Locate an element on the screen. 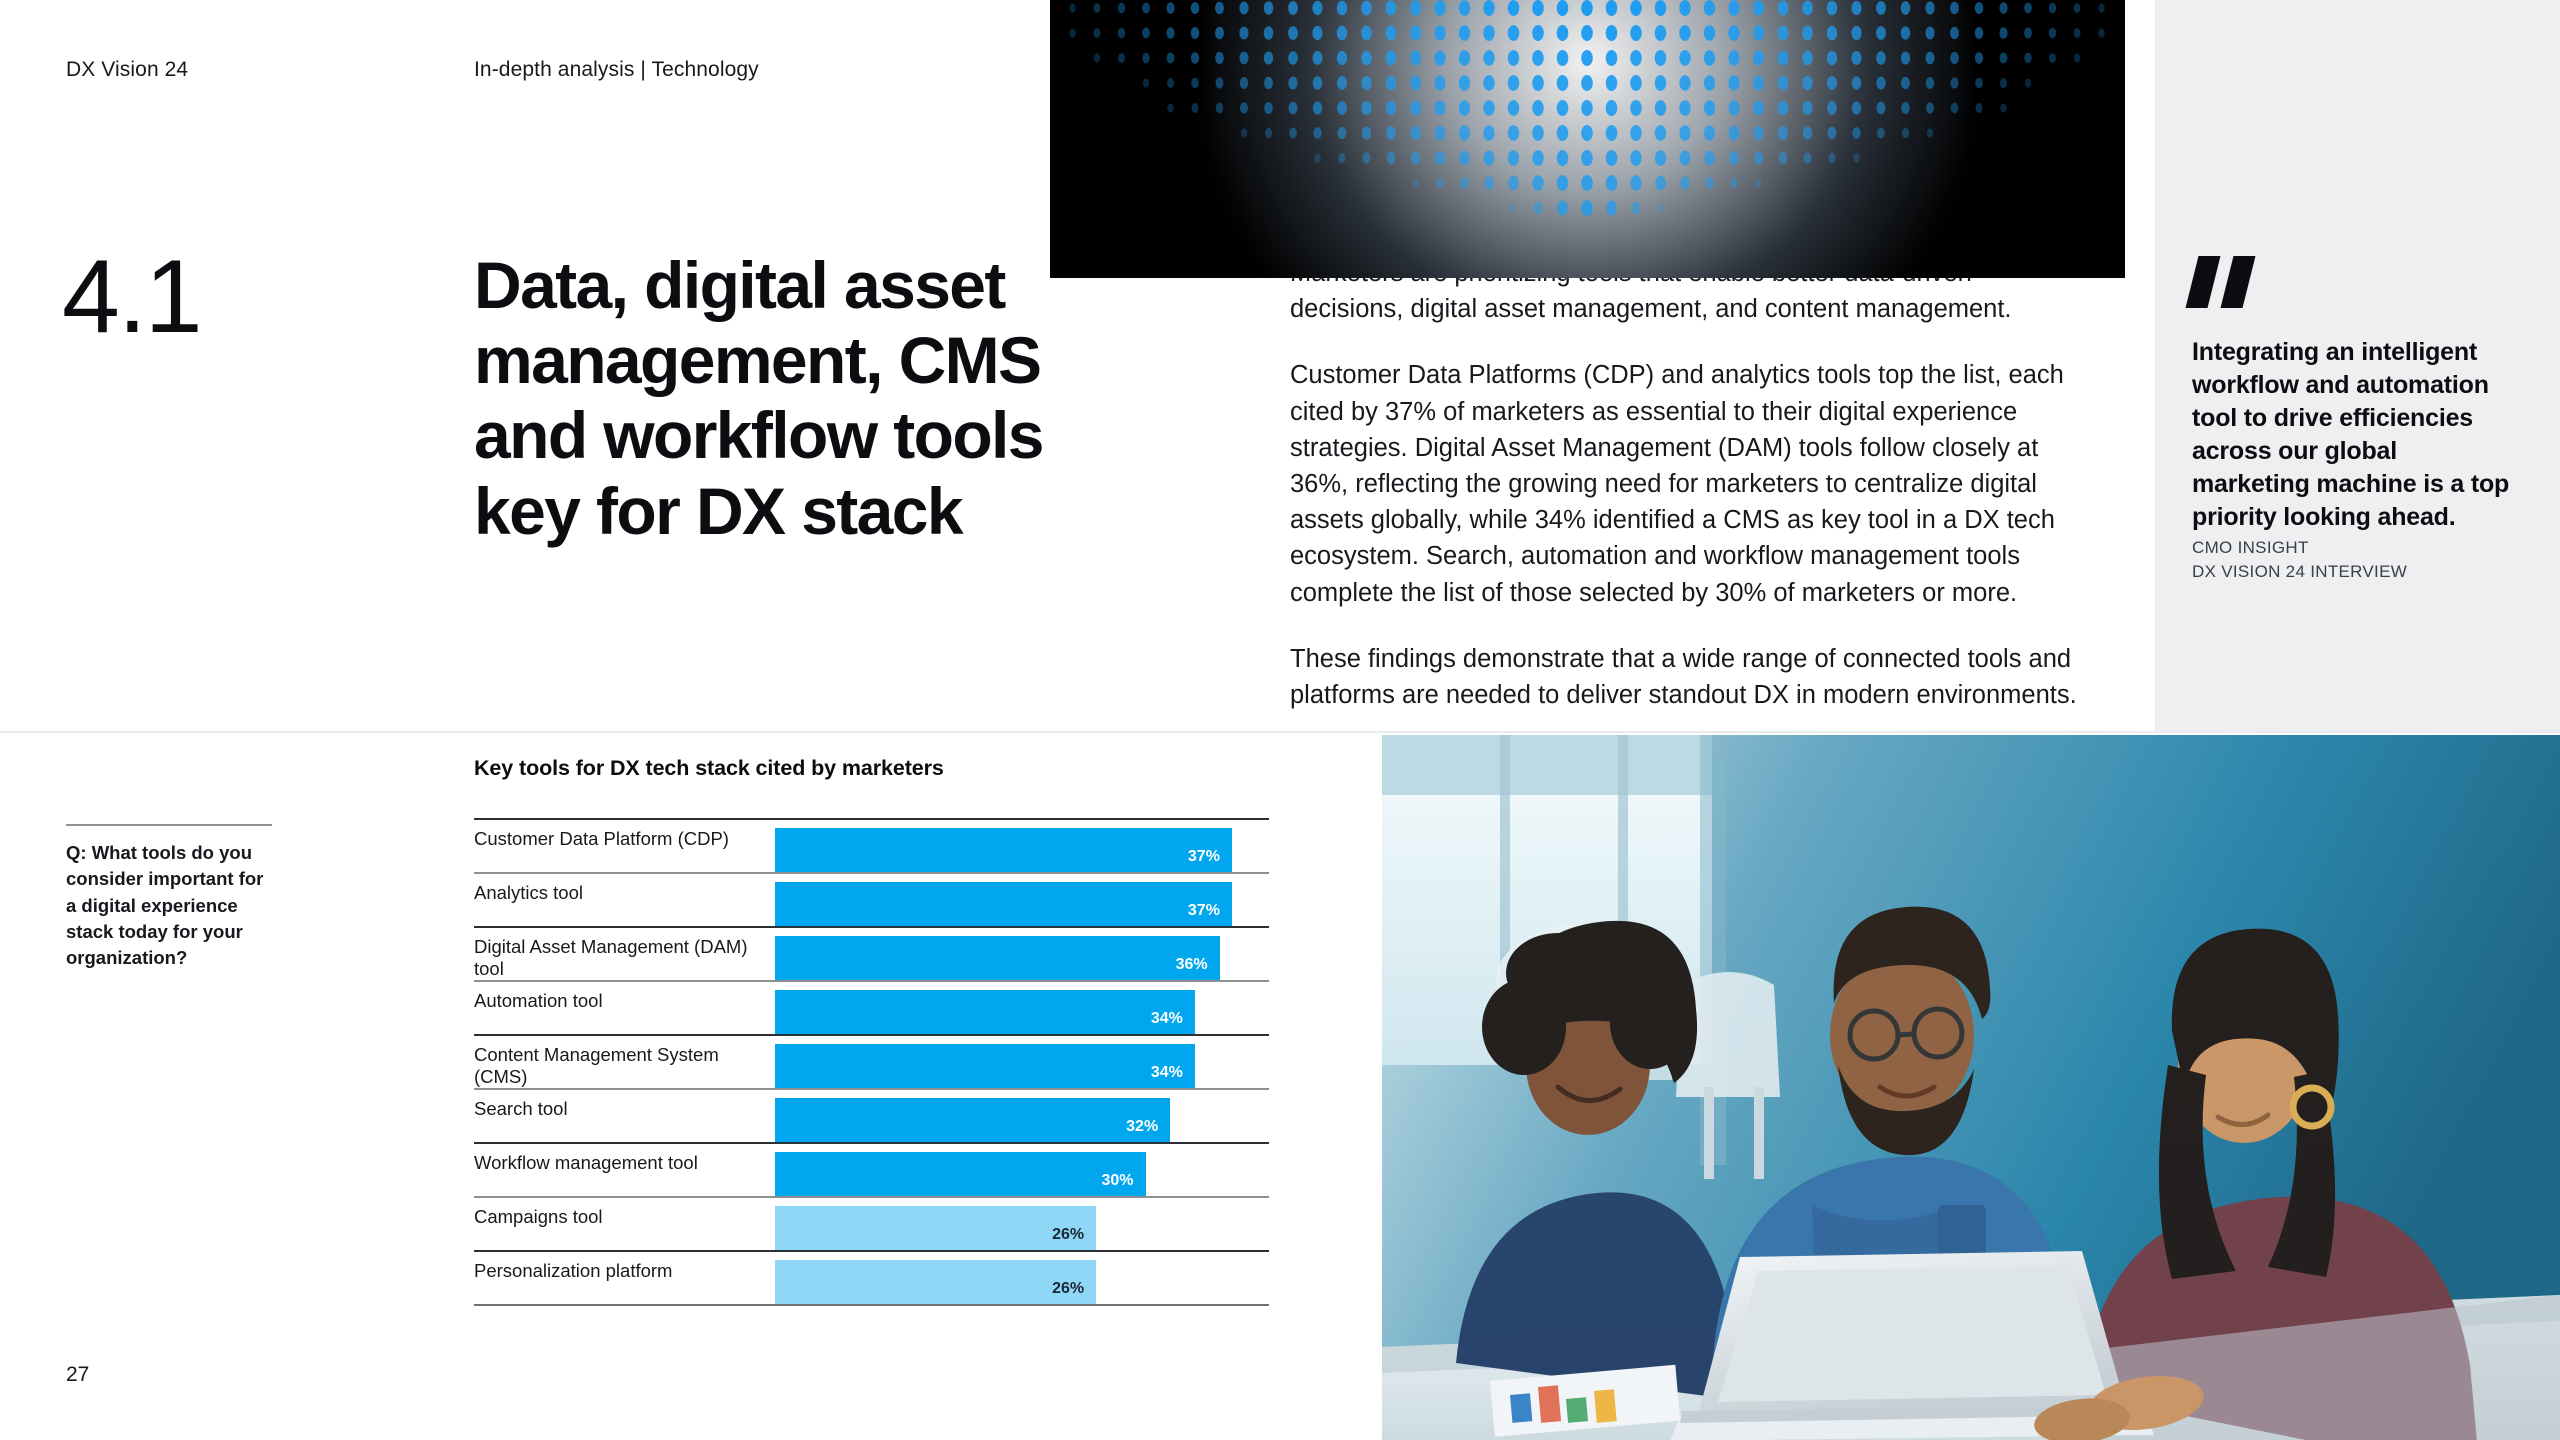 This screenshot has height=1440, width=2560. chart-row: Personalization platform 26% is located at coordinates (871, 1277).